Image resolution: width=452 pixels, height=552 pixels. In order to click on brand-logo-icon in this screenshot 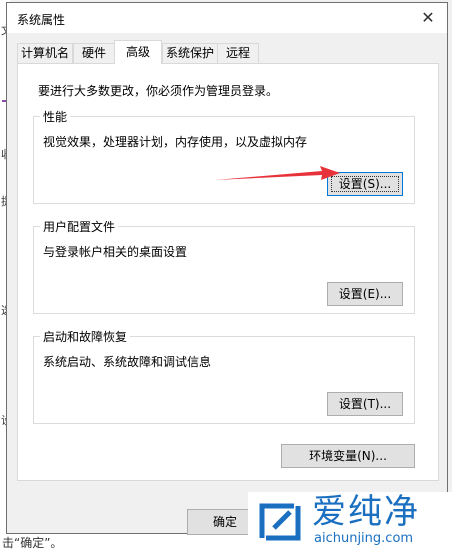, I will do `click(280, 522)`.